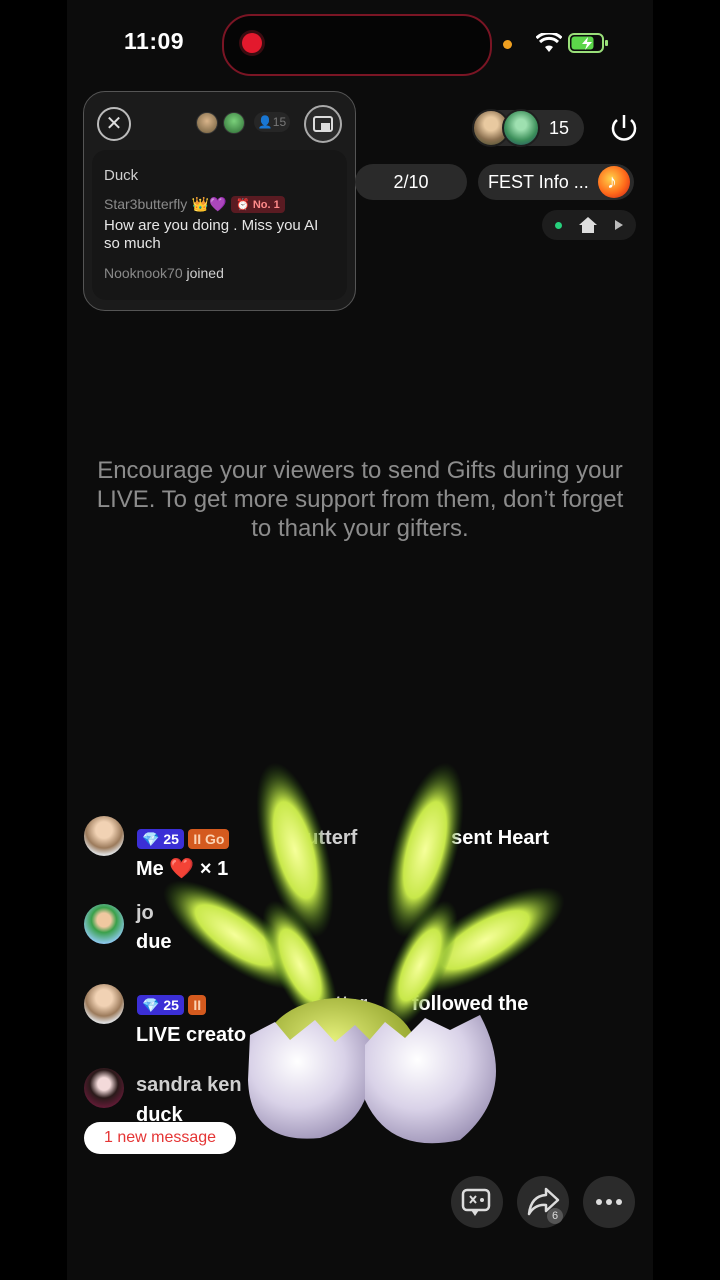  What do you see at coordinates (372, 1071) in the screenshot?
I see `cracked-egg` at bounding box center [372, 1071].